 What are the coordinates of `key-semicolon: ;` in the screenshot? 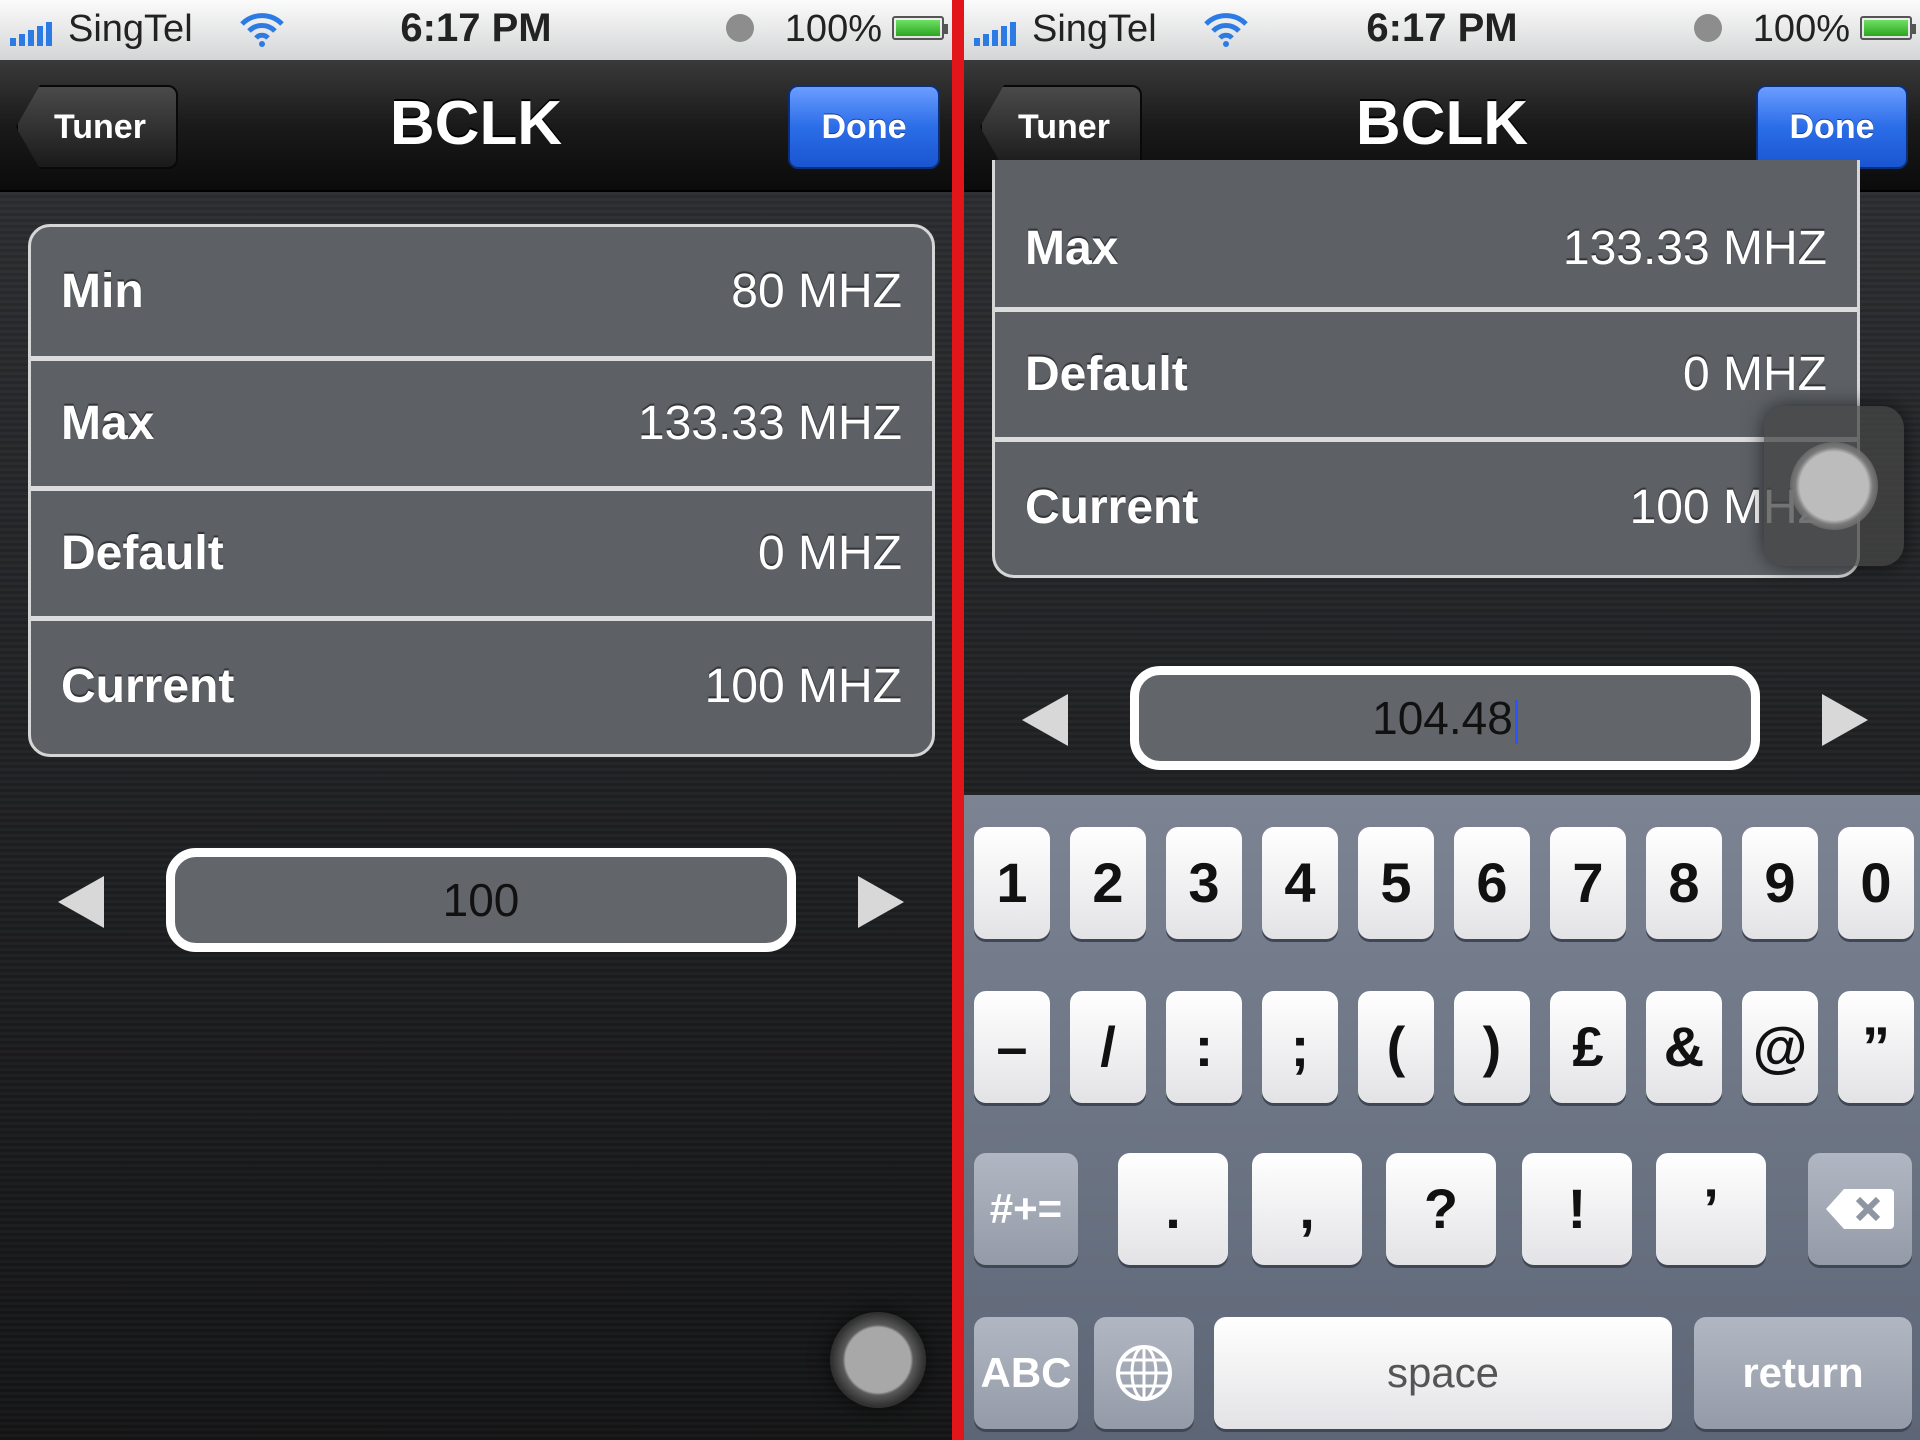 It's located at (1300, 1047).